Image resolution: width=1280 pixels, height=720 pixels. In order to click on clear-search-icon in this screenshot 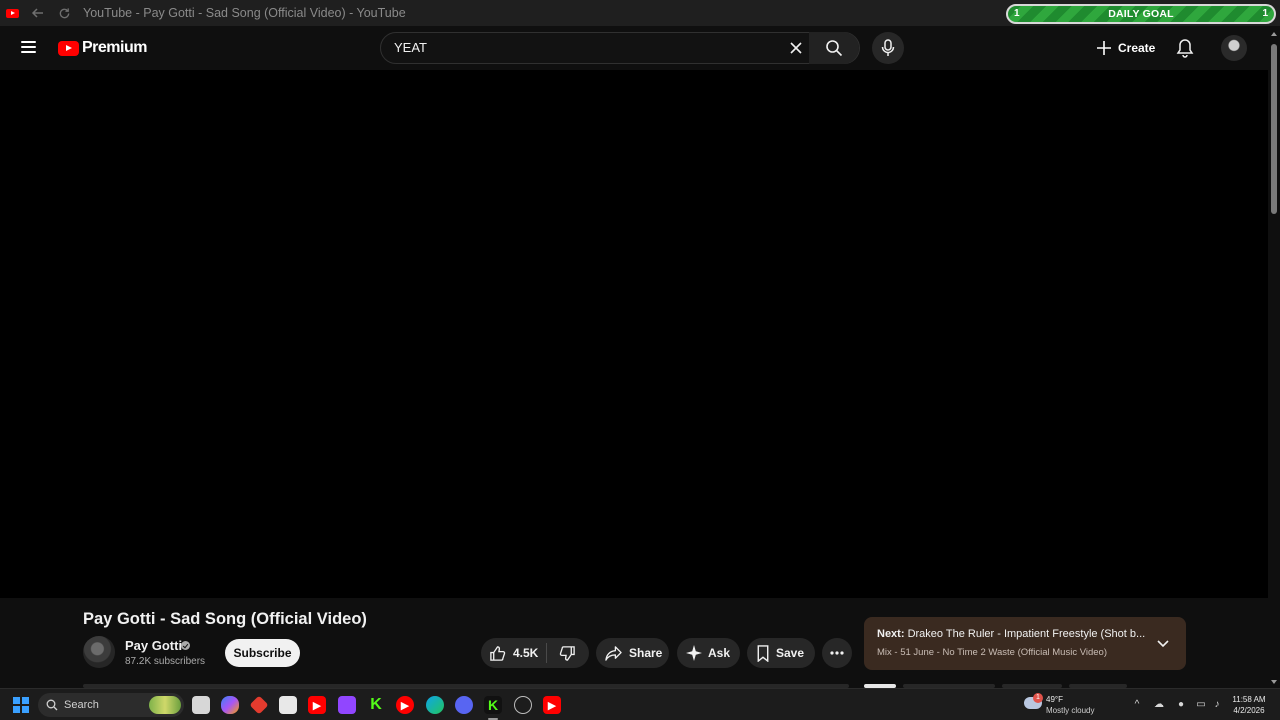, I will do `click(796, 48)`.